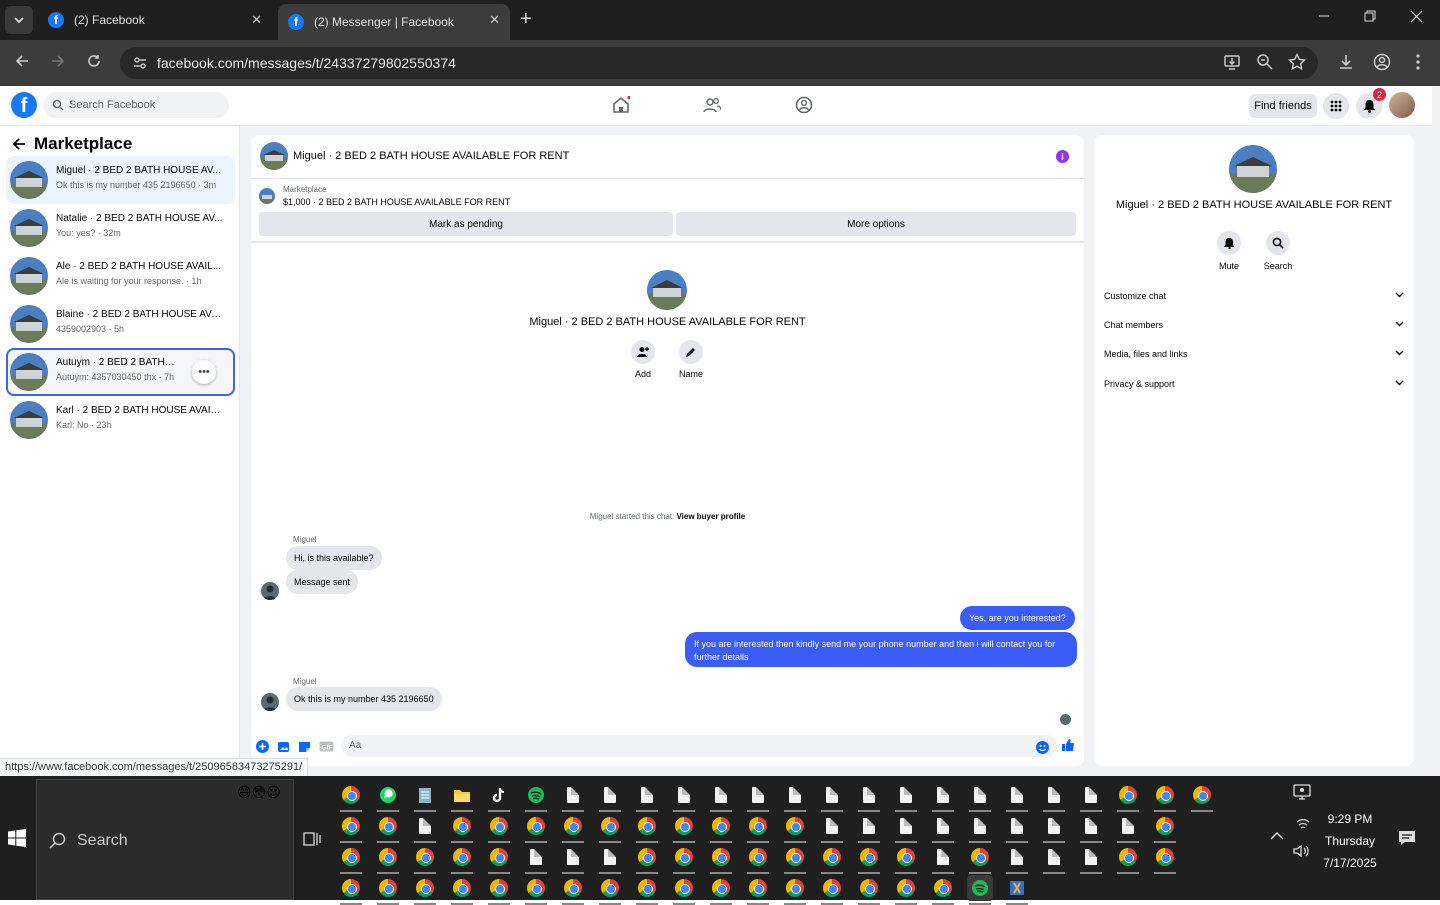  Describe the element at coordinates (1303, 823) in the screenshot. I see `network-icon` at that location.